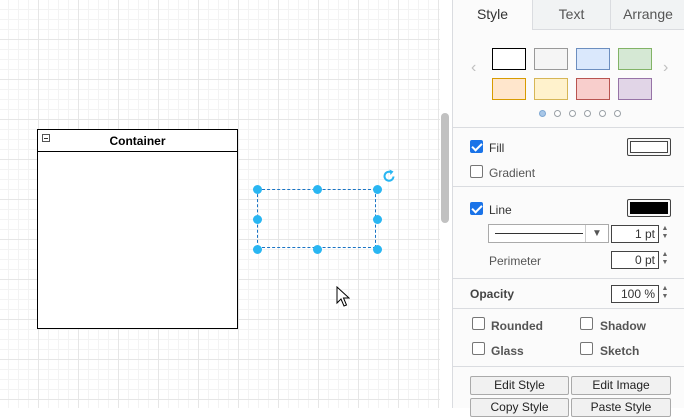  I want to click on style-swatches: ‹ ›, so click(568, 79).